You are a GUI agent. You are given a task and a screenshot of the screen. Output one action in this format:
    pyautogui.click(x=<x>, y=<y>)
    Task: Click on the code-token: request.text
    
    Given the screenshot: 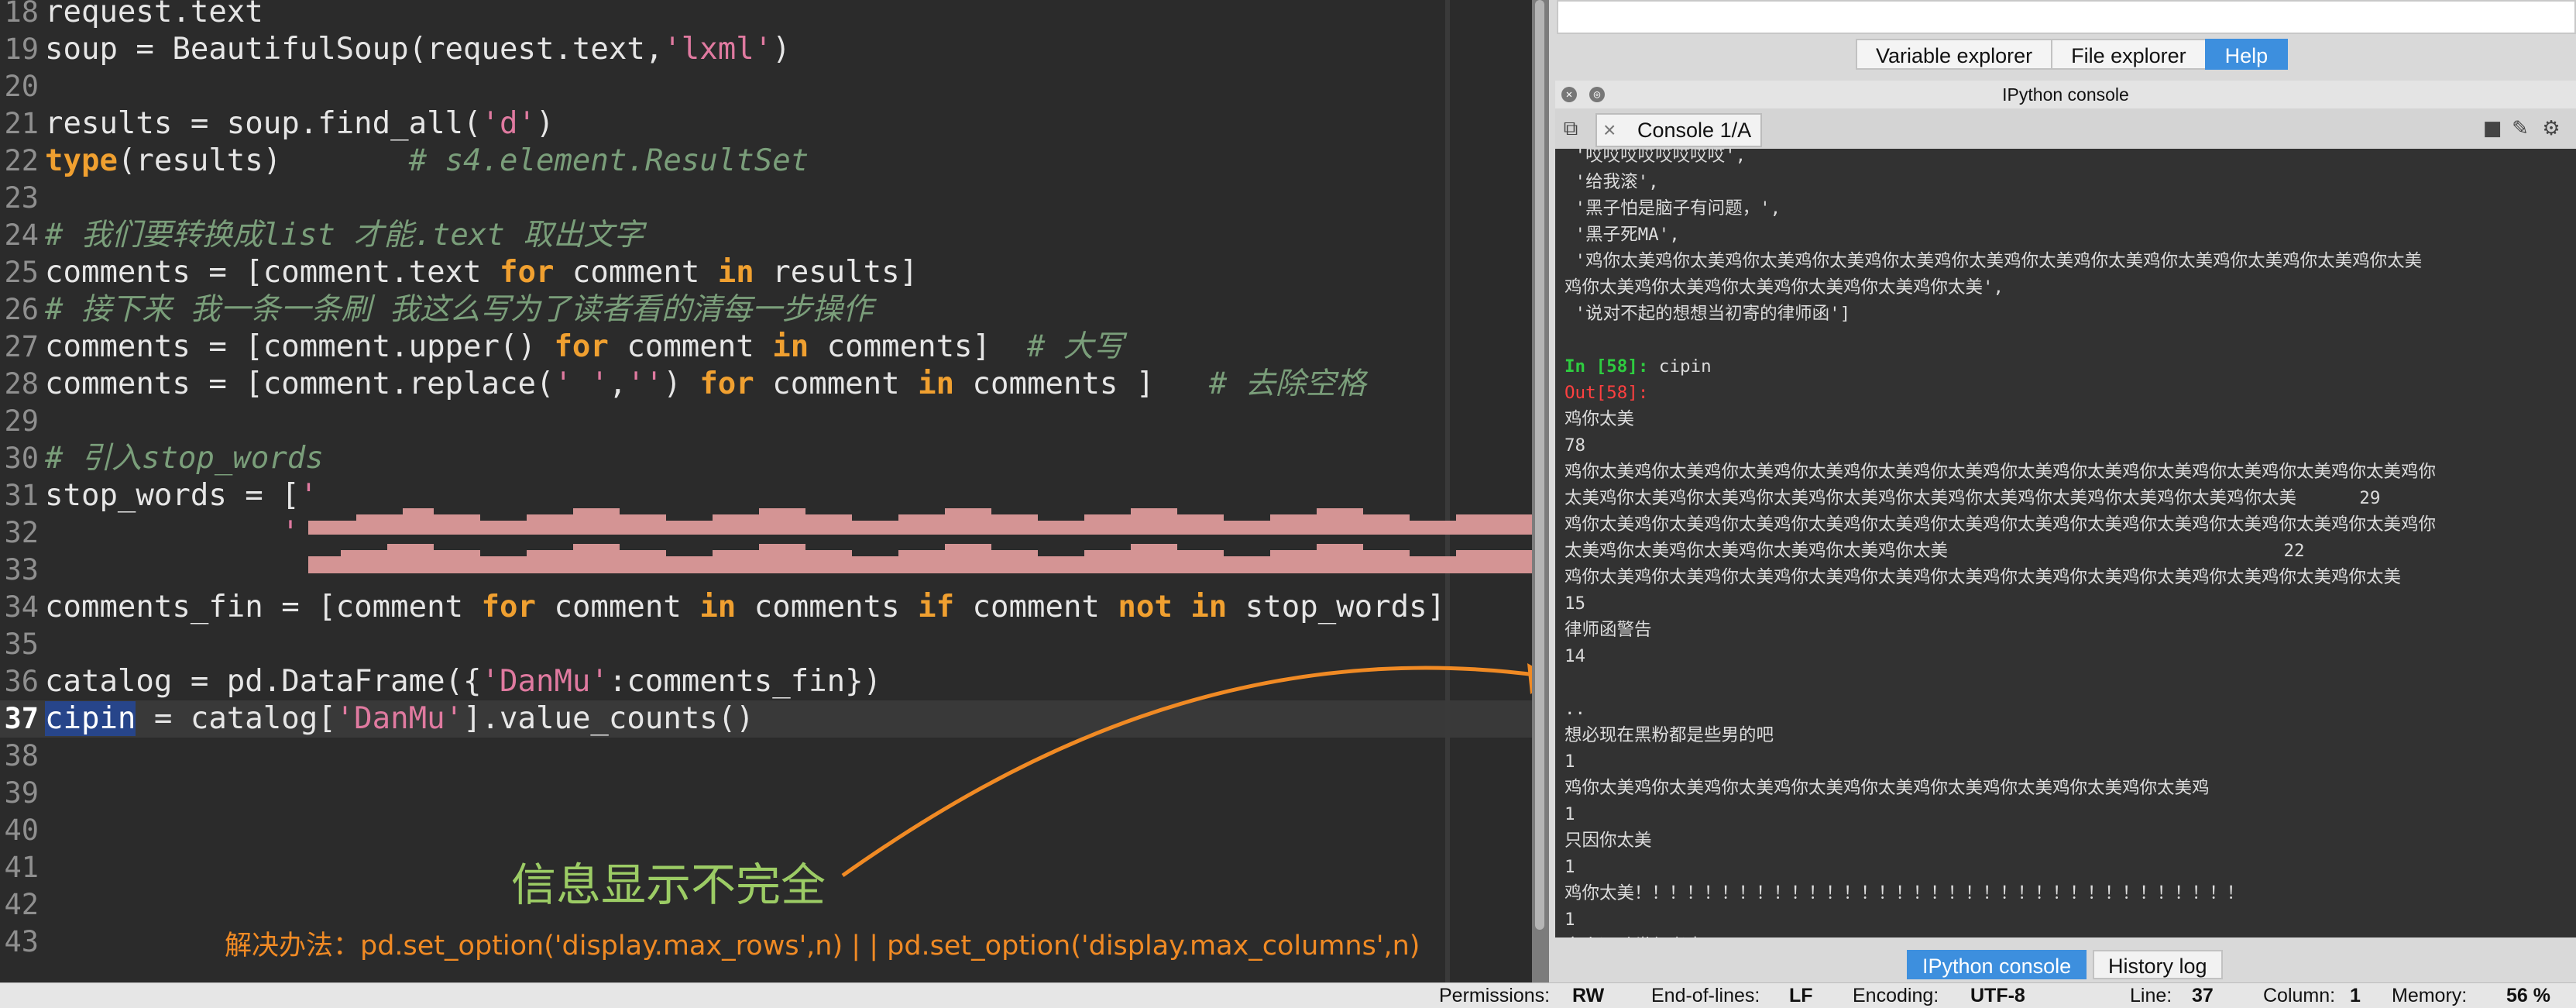 What is the action you would take?
    pyautogui.click(x=154, y=15)
    